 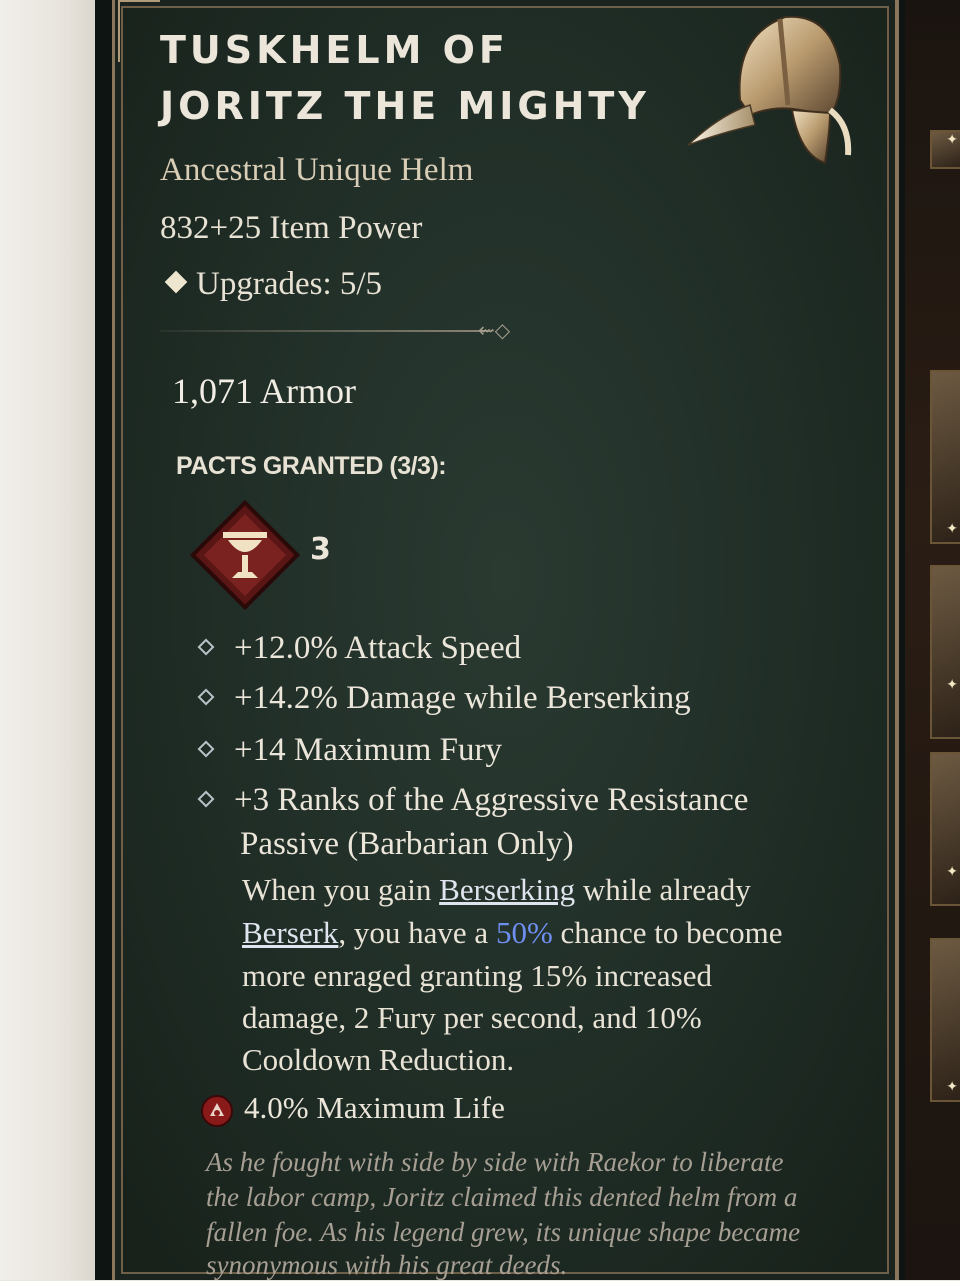 What do you see at coordinates (507, 889) in the screenshot?
I see `keyword-berserking: Berserking` at bounding box center [507, 889].